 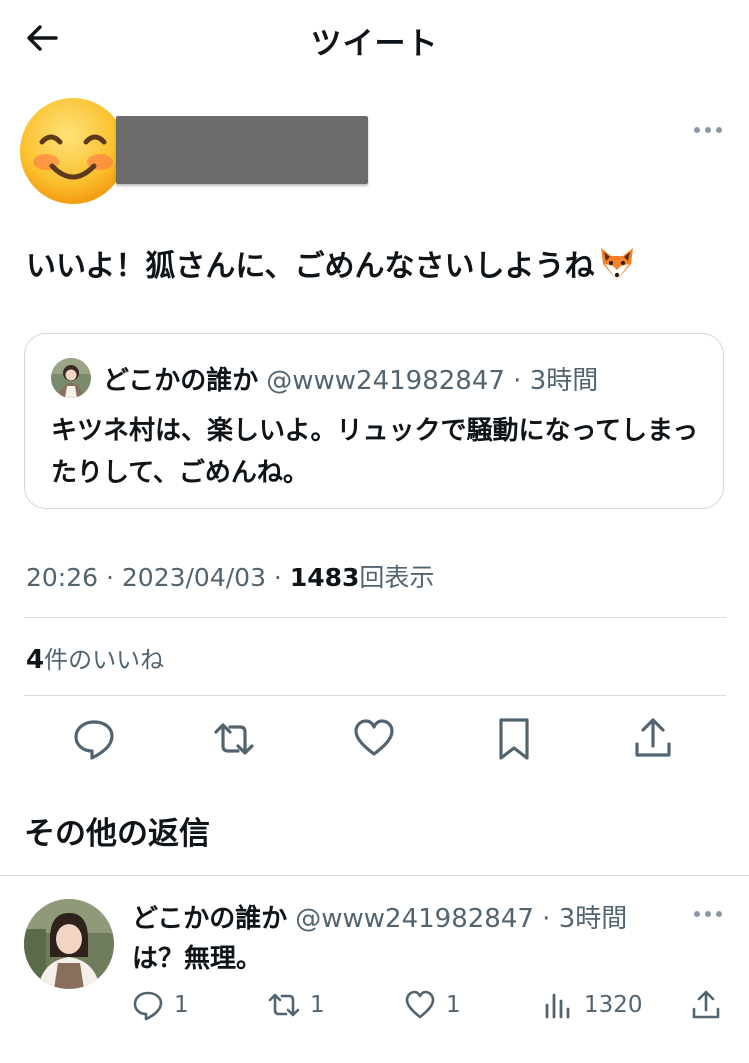 I want to click on reply-share-button, so click(x=711, y=1005).